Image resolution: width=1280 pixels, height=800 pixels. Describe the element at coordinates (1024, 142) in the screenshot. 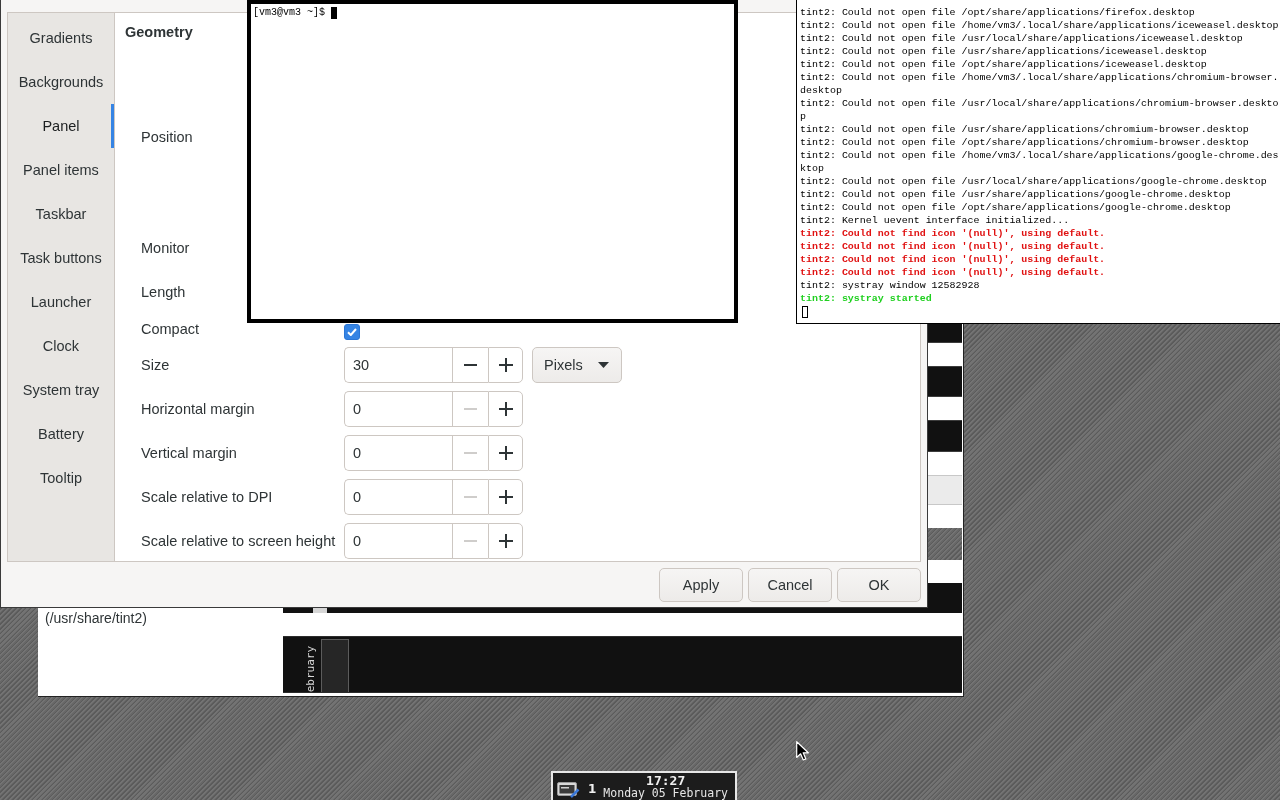

I see `log-line: tint2: Could not open file /opt/share/applications/chromium-browser.desktop` at that location.